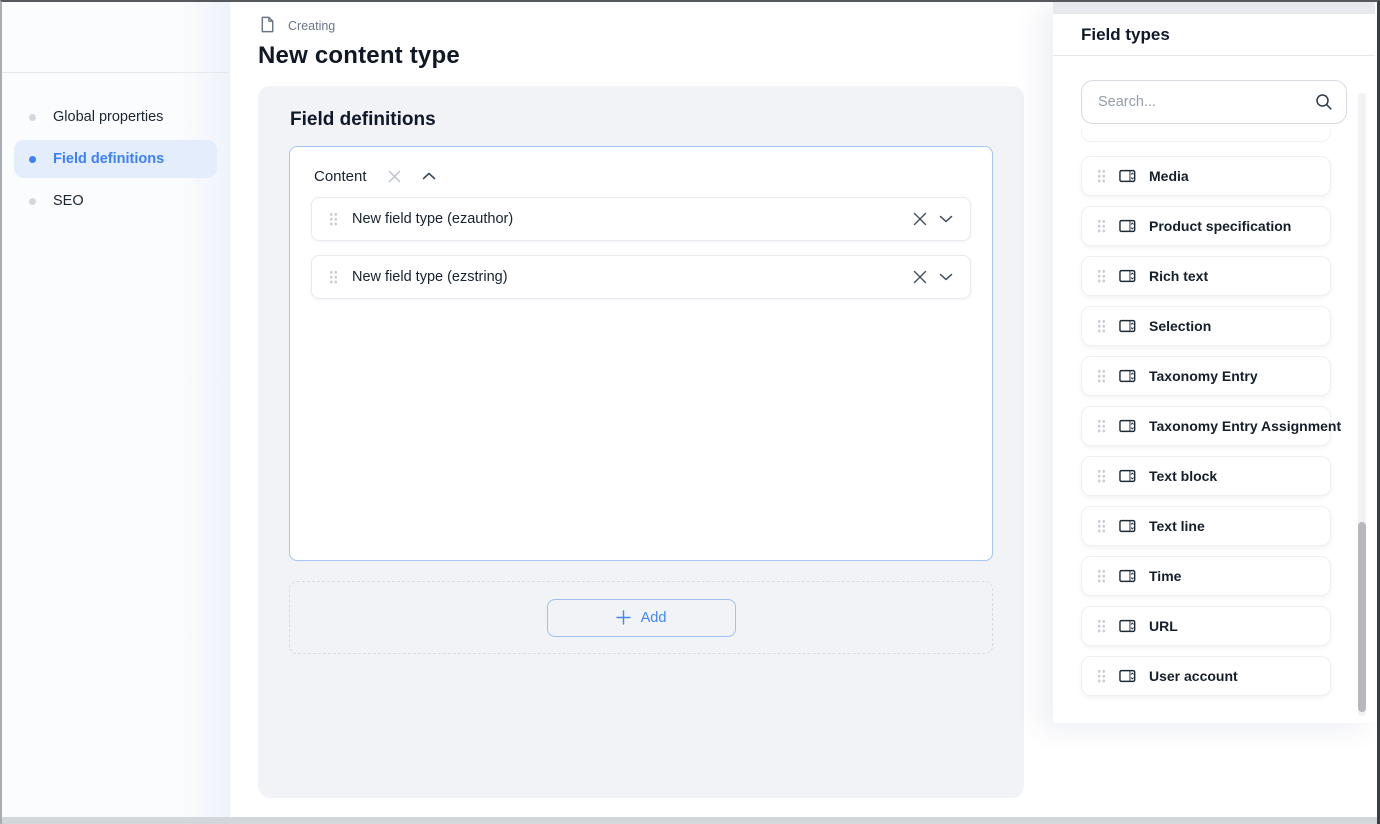 This screenshot has height=824, width=1380. Describe the element at coordinates (623, 617) in the screenshot. I see `plus-icon` at that location.